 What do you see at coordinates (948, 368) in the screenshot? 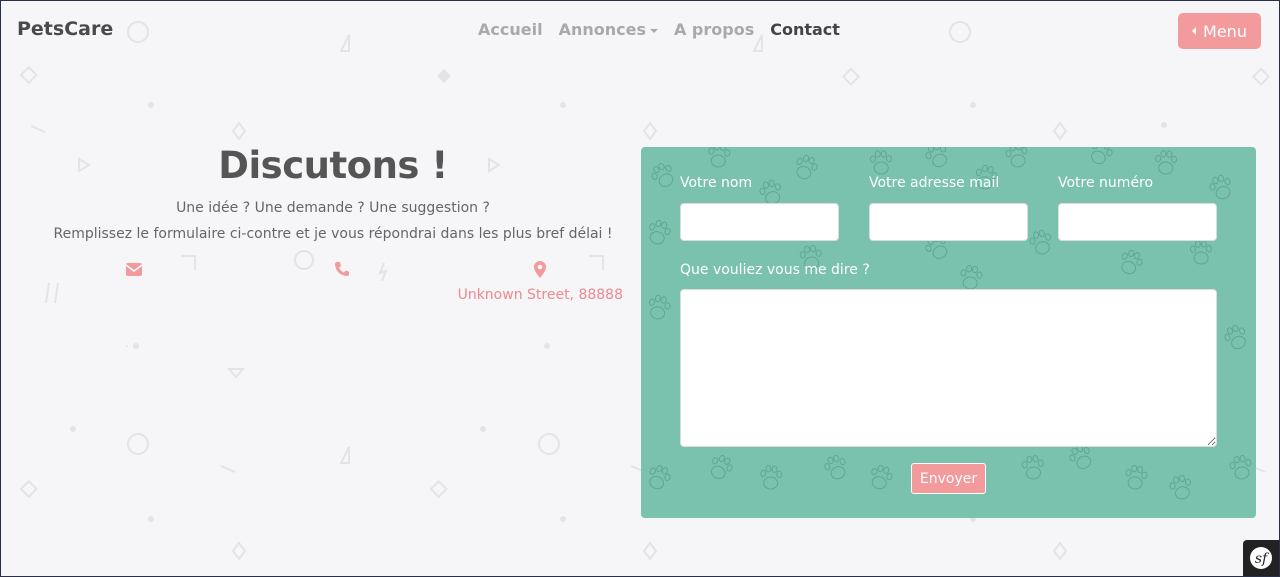
I see `message-textarea` at bounding box center [948, 368].